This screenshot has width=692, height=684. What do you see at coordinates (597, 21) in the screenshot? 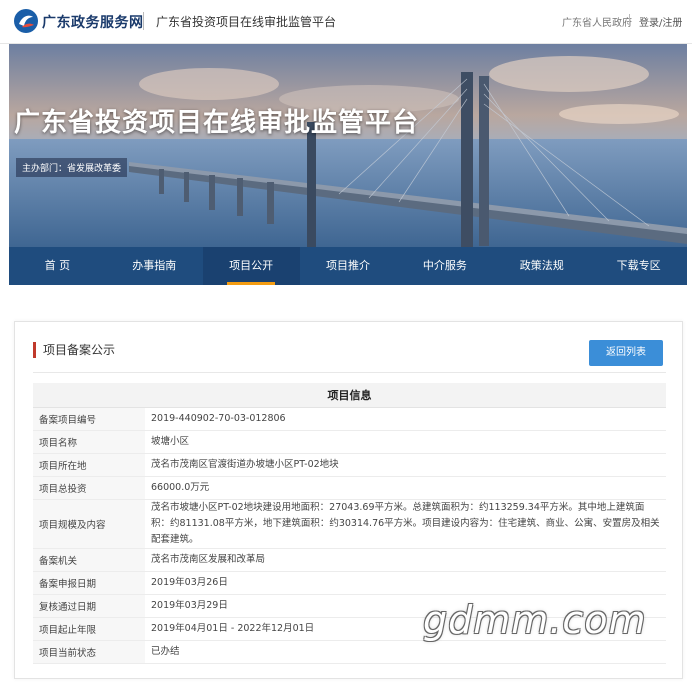
I see `gov-link: 广东省人民政府` at bounding box center [597, 21].